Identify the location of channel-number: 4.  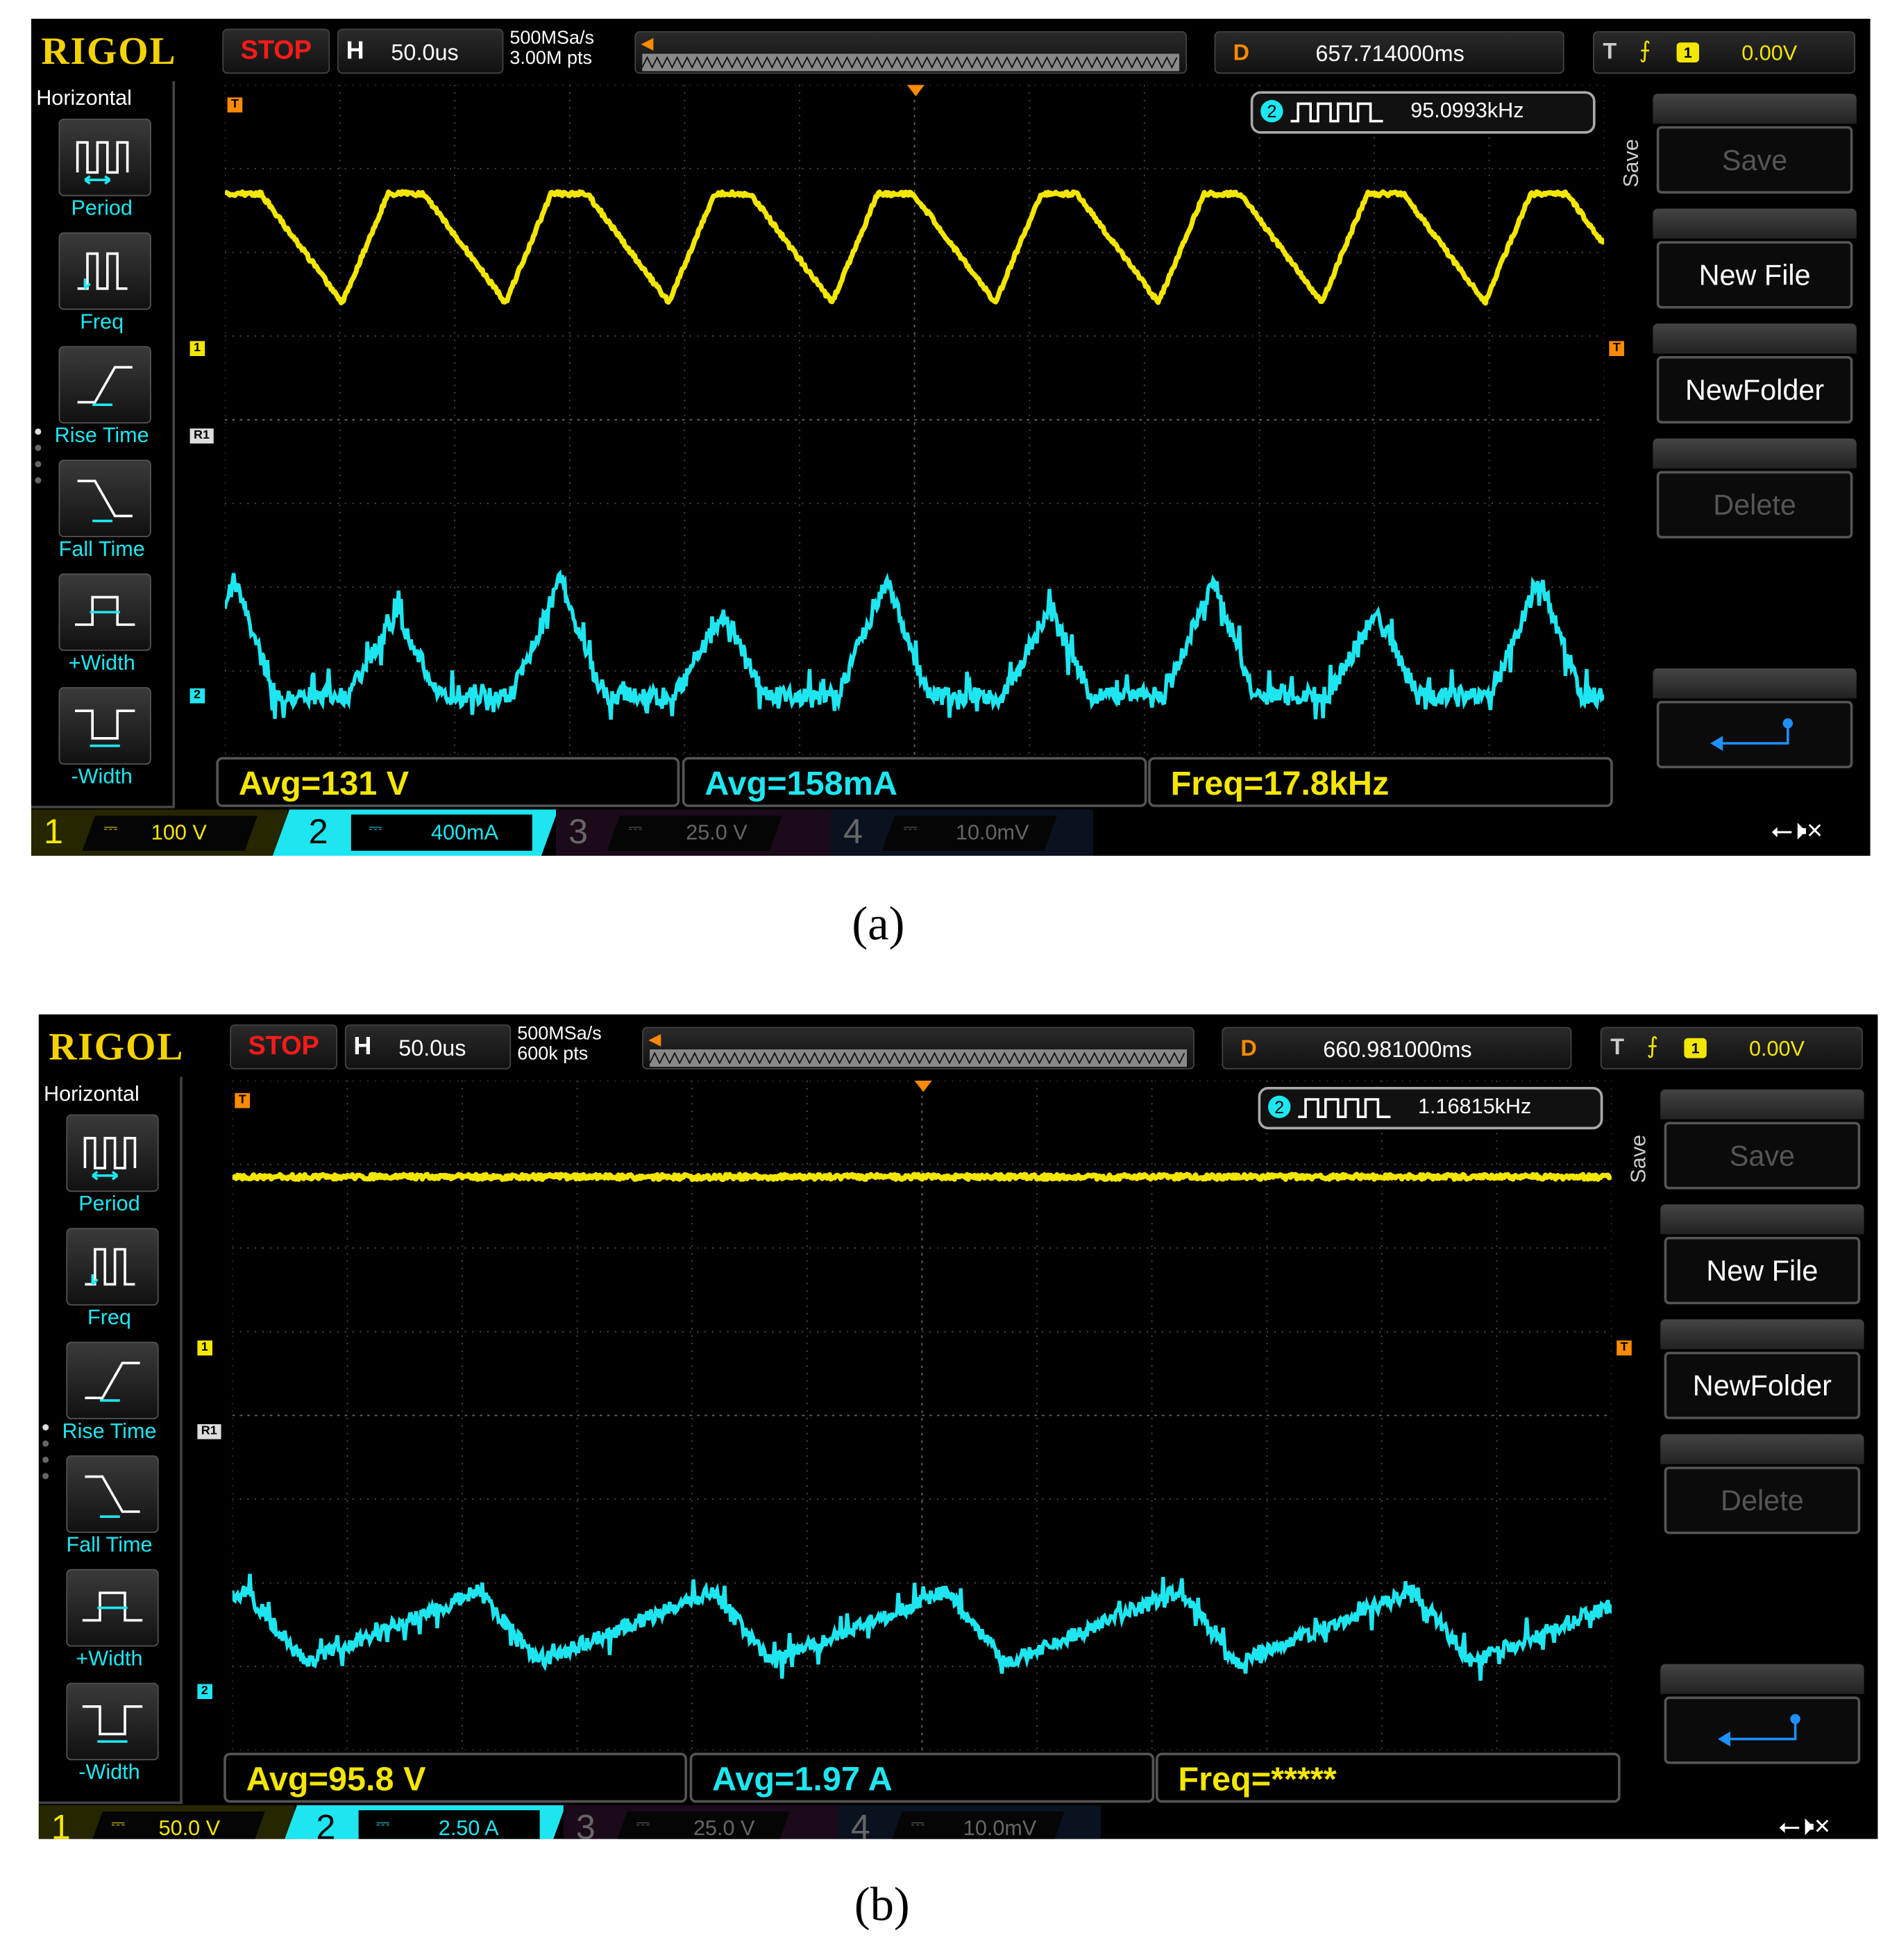
(853, 831).